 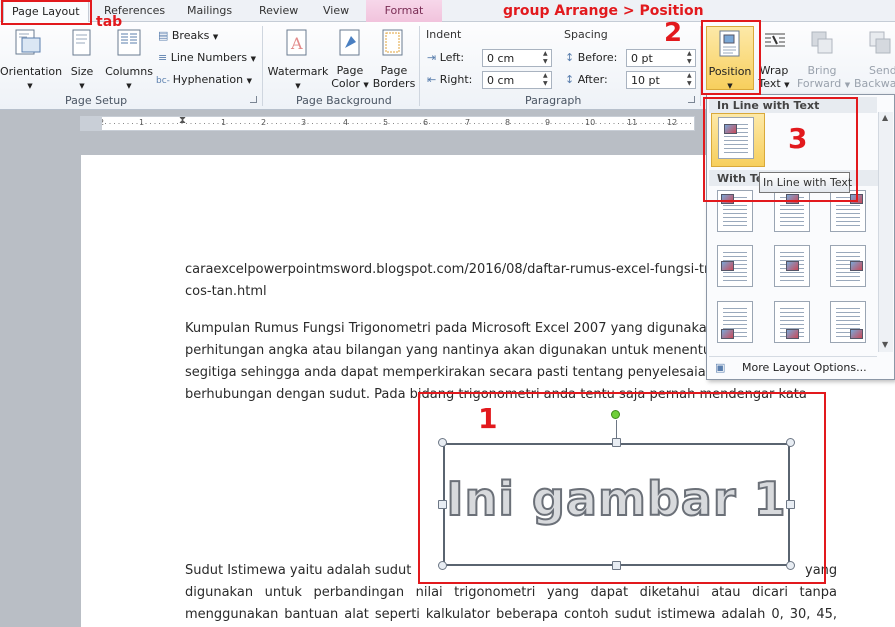 I want to click on hyphenation-label: Hyphenation, so click(x=208, y=79).